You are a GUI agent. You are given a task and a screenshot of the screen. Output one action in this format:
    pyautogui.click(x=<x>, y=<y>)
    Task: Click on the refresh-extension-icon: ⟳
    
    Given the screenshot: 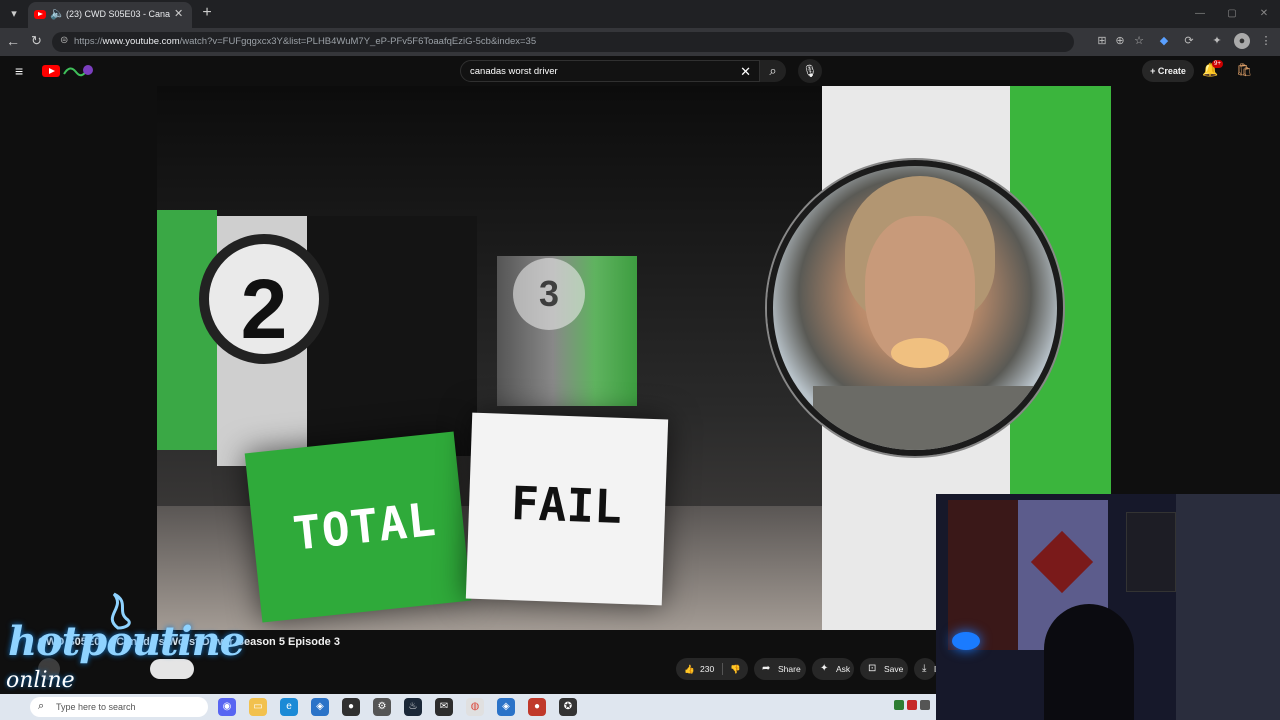 What is the action you would take?
    pyautogui.click(x=1189, y=41)
    